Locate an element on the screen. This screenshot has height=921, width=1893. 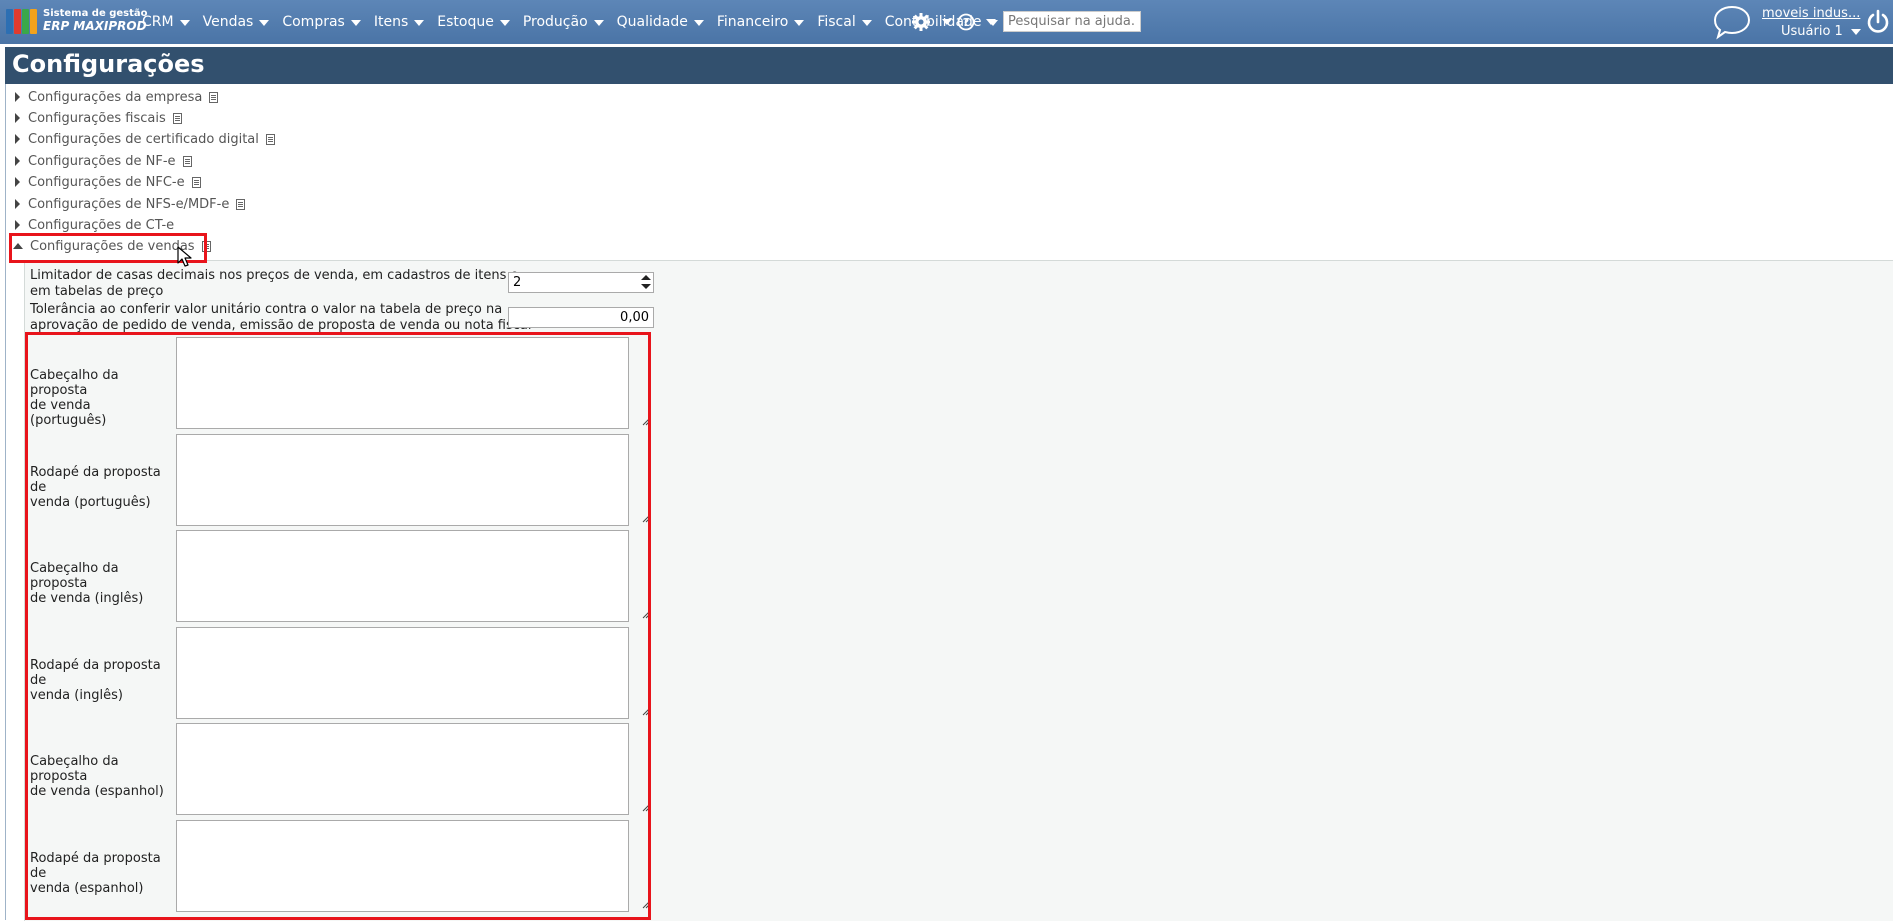
decimal-limit-label-line2: em tabelas de preço is located at coordinates (97, 291).